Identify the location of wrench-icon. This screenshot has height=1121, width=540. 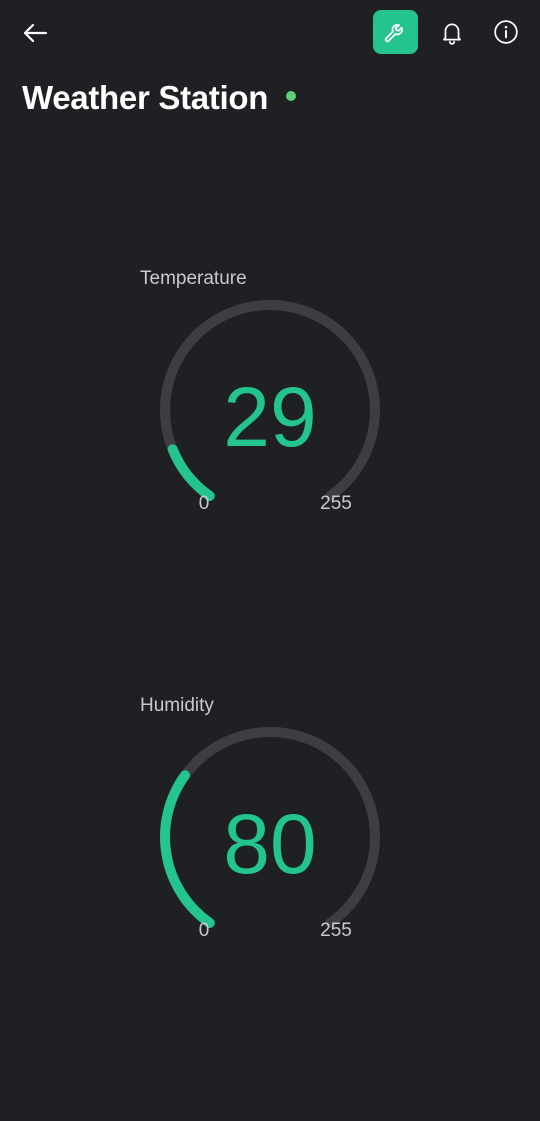
(393, 33).